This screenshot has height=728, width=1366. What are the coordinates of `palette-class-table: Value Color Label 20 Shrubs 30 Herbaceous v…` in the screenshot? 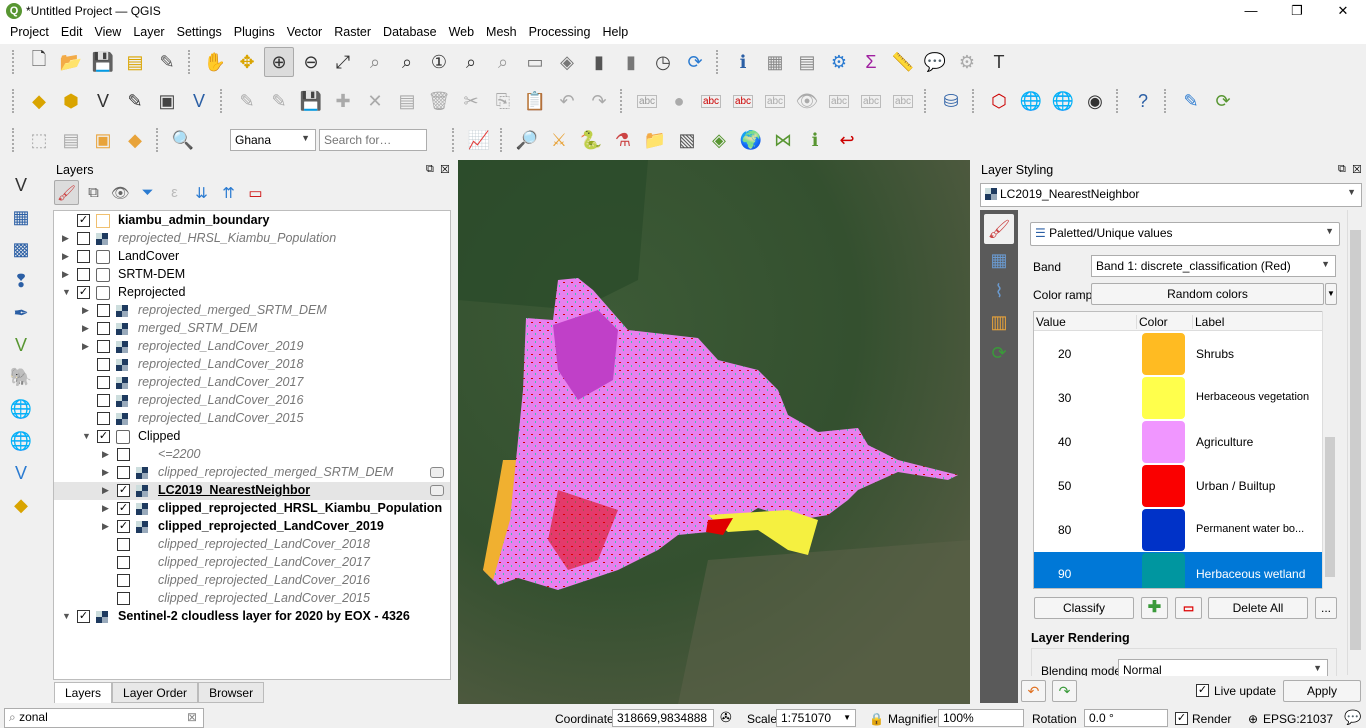 It's located at (1178, 450).